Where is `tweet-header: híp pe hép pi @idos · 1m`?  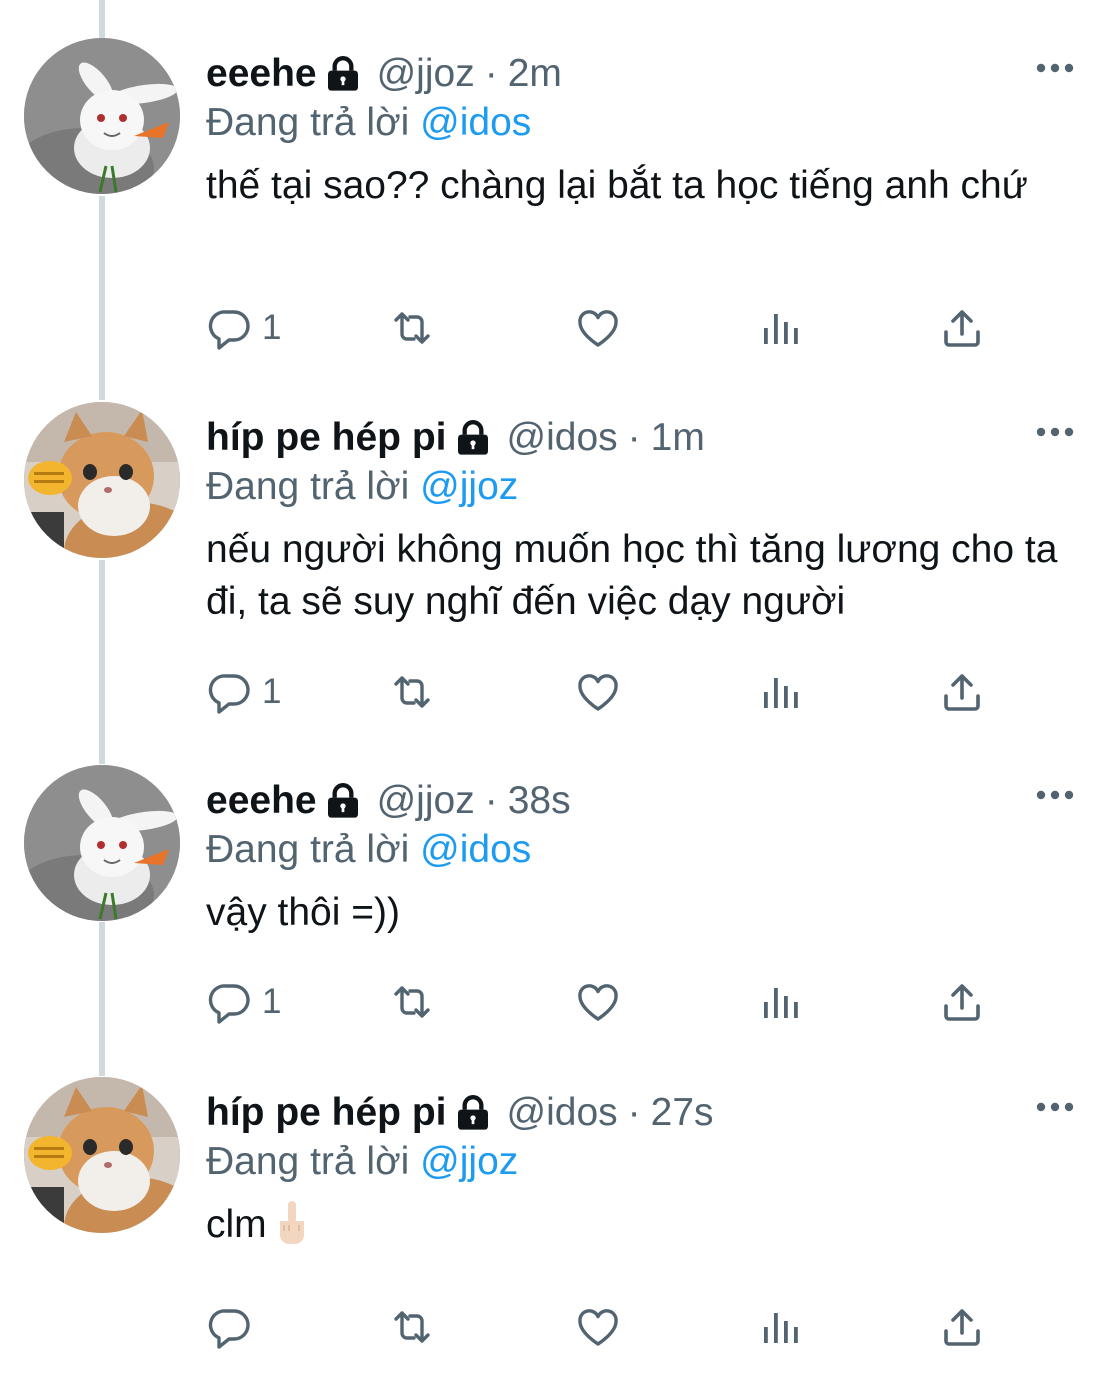 tweet-header: híp pe hép pi @idos · 1m is located at coordinates (455, 438).